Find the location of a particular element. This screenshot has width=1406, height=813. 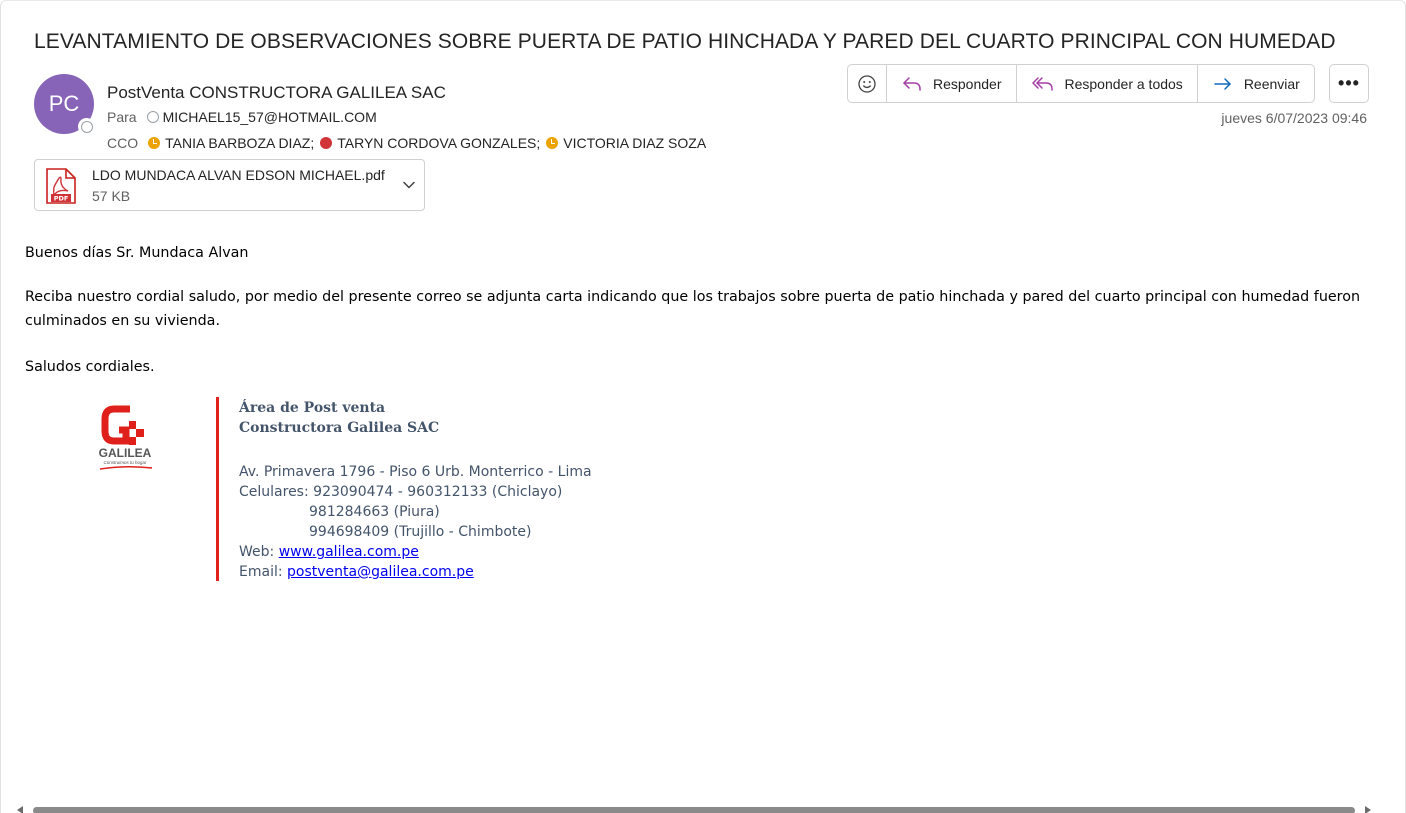

reply-all-icon is located at coordinates (1042, 83).